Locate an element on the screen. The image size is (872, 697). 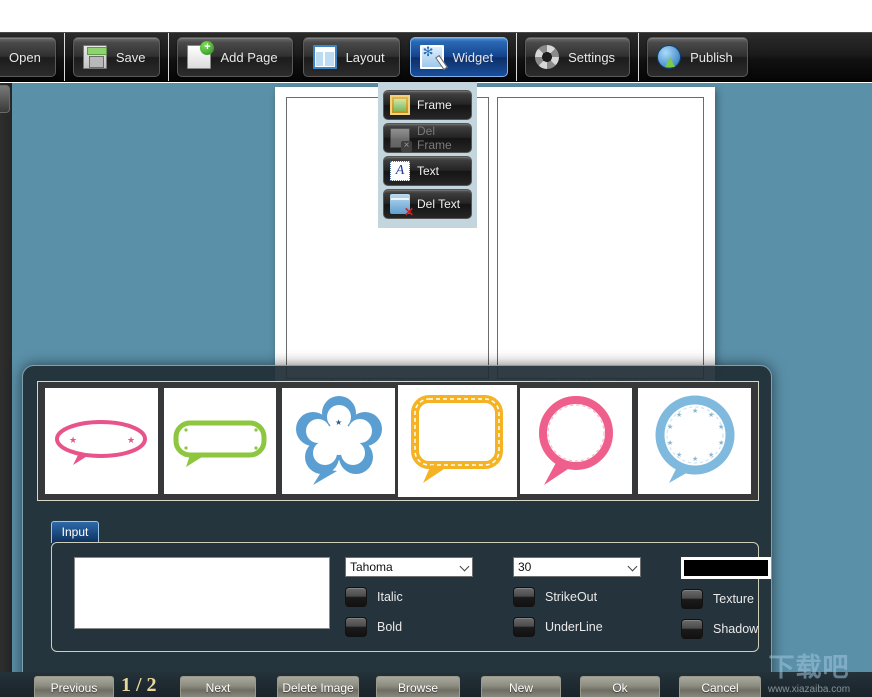
menu-item-del-text-label: Del Text is located at coordinates (439, 204).